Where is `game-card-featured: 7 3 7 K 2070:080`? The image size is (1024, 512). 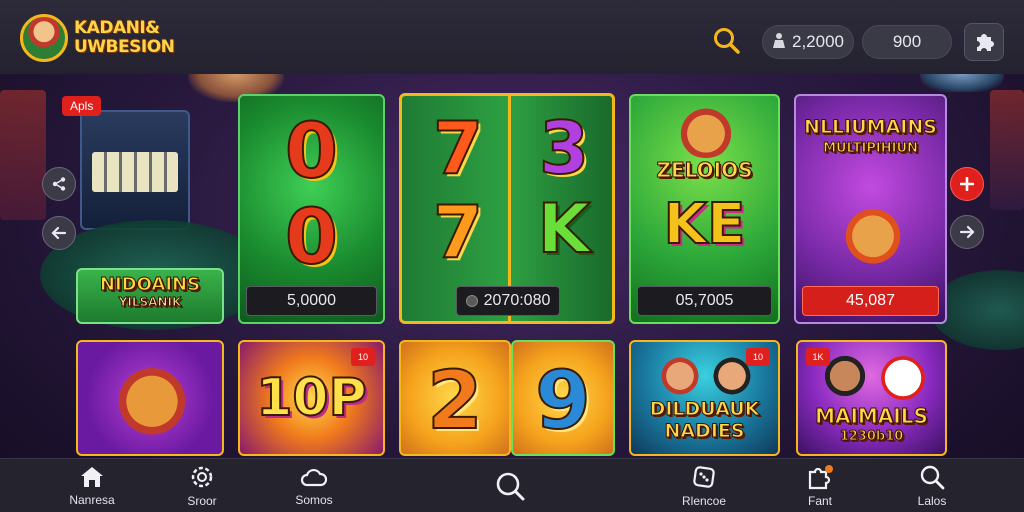
game-card-featured: 7 3 7 K 2070:080 is located at coordinates (507, 208).